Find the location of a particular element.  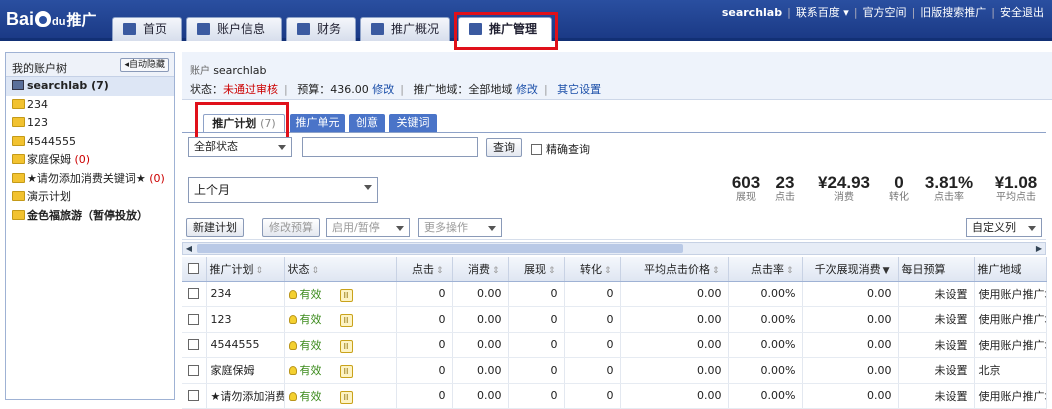

col-header-avg-cpc: 平均点击价格 ⇕ is located at coordinates (674, 269).